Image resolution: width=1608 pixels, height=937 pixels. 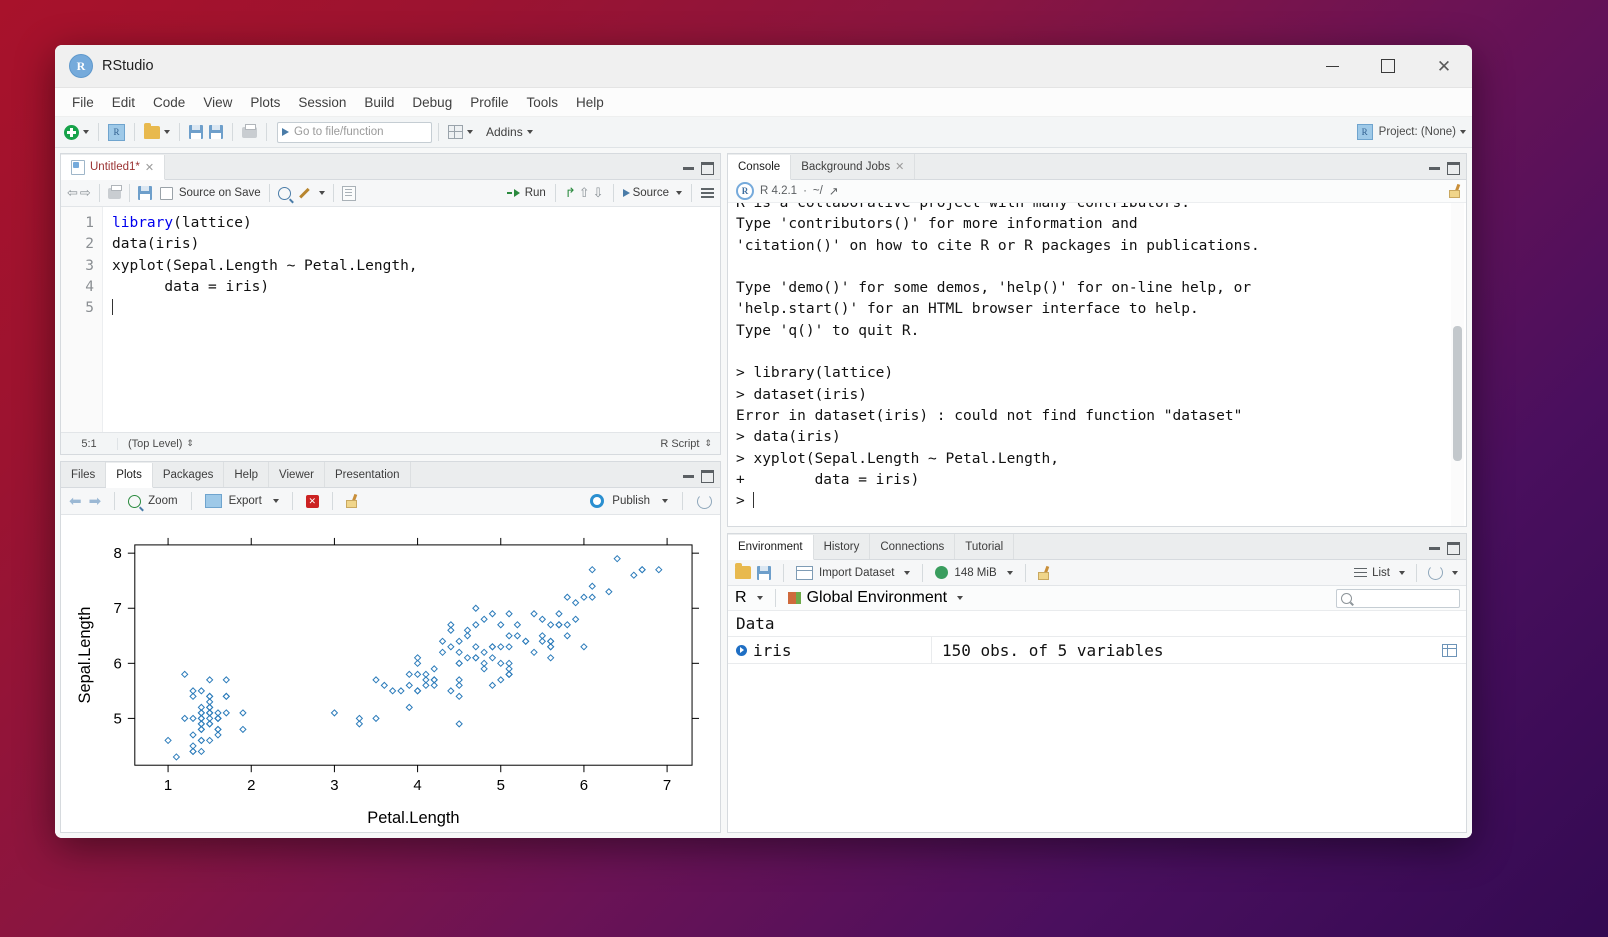 I want to click on view-data-grid-icon, so click(x=1449, y=650).